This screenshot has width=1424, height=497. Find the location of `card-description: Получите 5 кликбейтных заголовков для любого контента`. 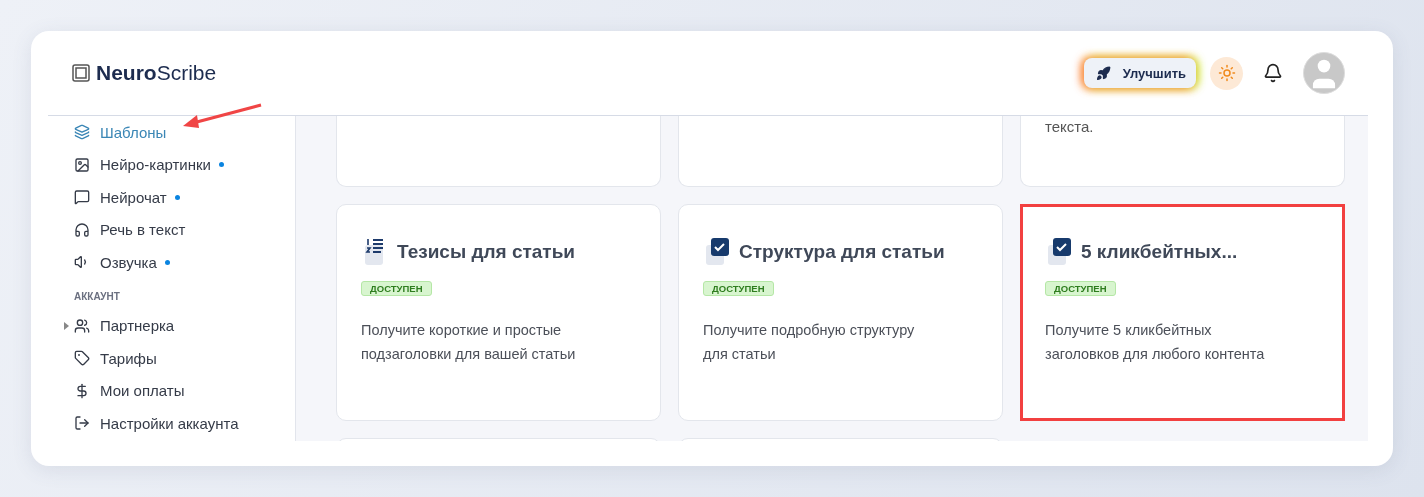

card-description: Получите 5 кликбейтных заголовков для любого контента is located at coordinates (1155, 342).